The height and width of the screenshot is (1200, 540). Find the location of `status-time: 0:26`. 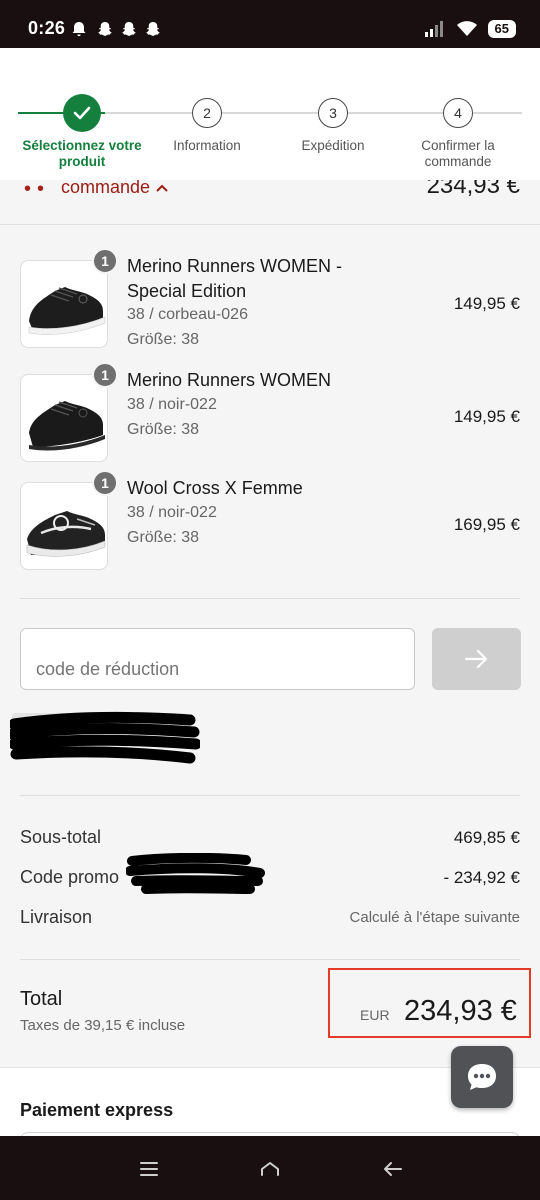

status-time: 0:26 is located at coordinates (47, 28).